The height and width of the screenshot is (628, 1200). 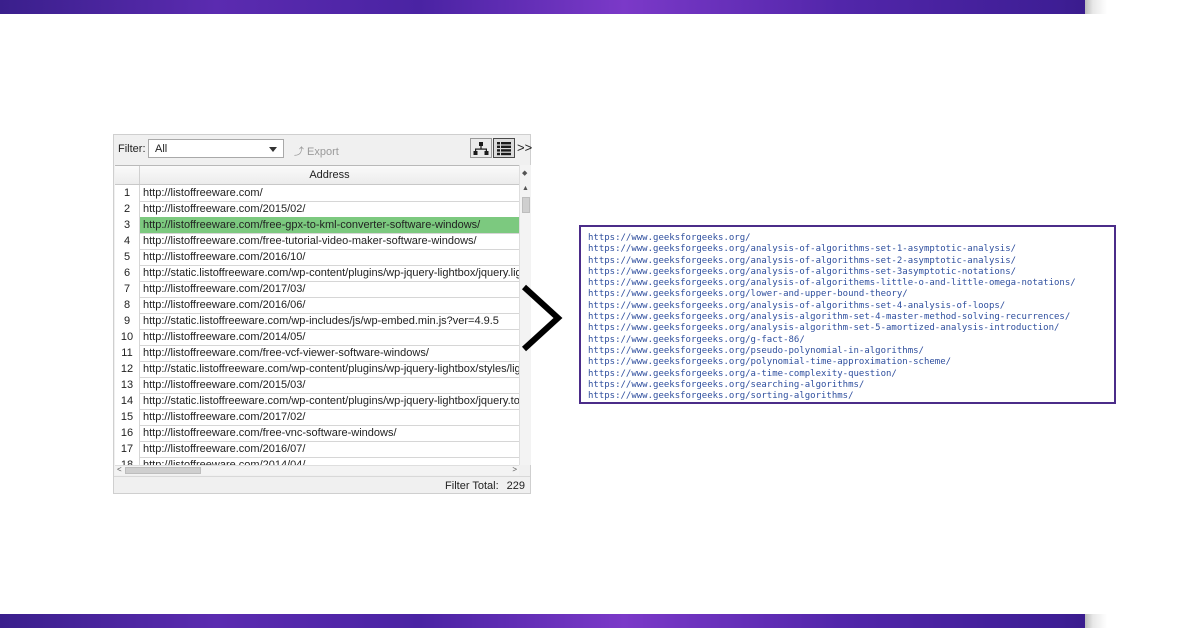 What do you see at coordinates (127, 449) in the screenshot?
I see `row-number: 17` at bounding box center [127, 449].